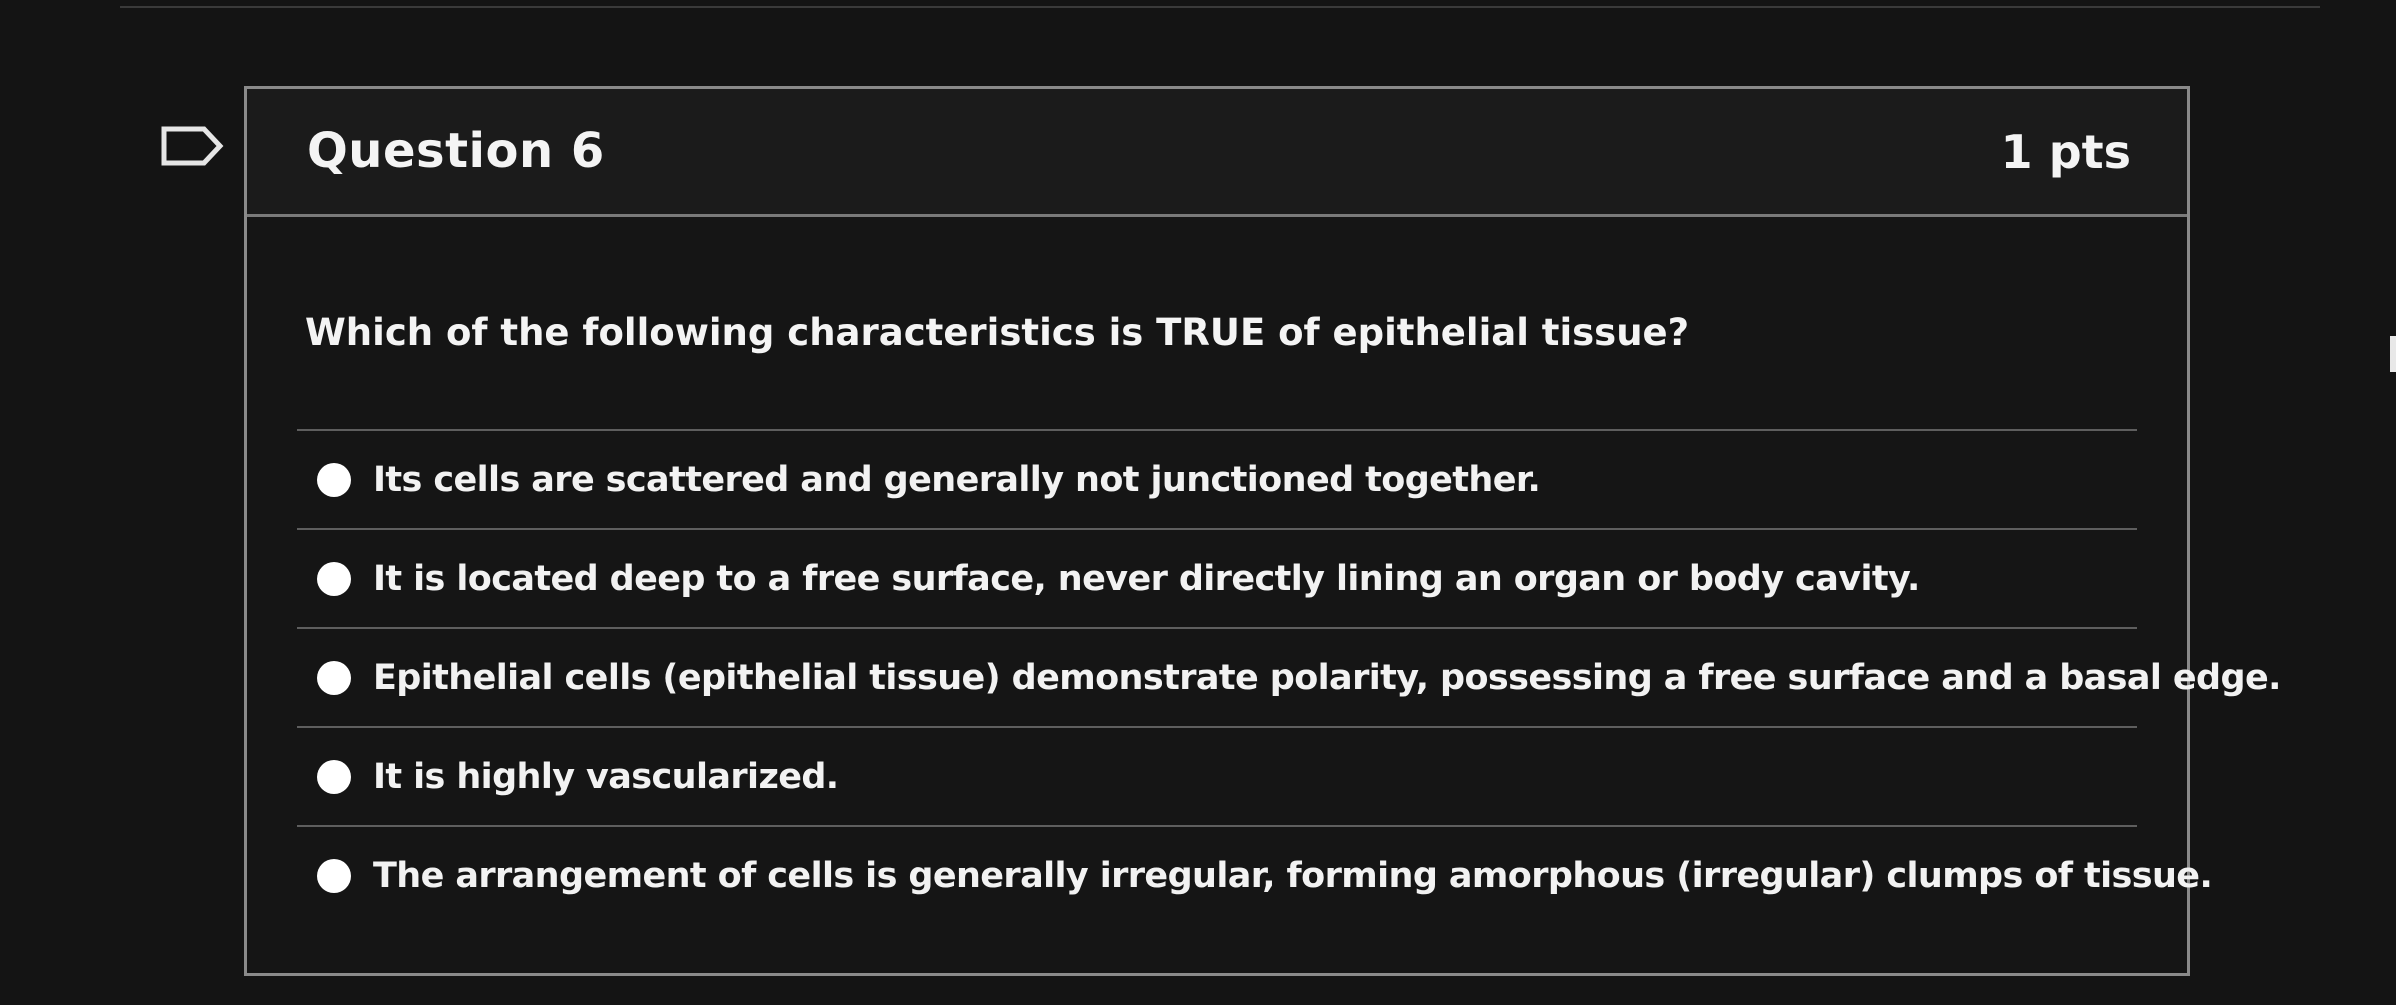  What do you see at coordinates (193, 146) in the screenshot?
I see `flag-question-icon` at bounding box center [193, 146].